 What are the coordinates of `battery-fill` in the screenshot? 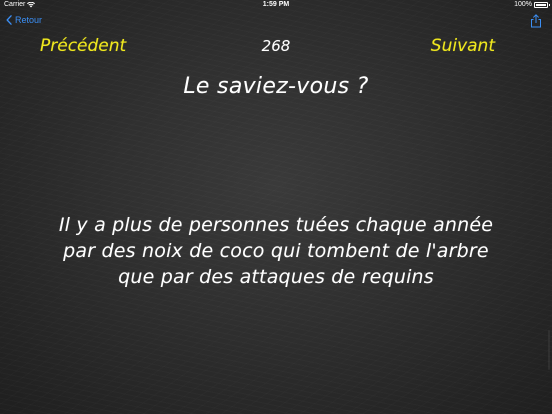 It's located at (541, 4).